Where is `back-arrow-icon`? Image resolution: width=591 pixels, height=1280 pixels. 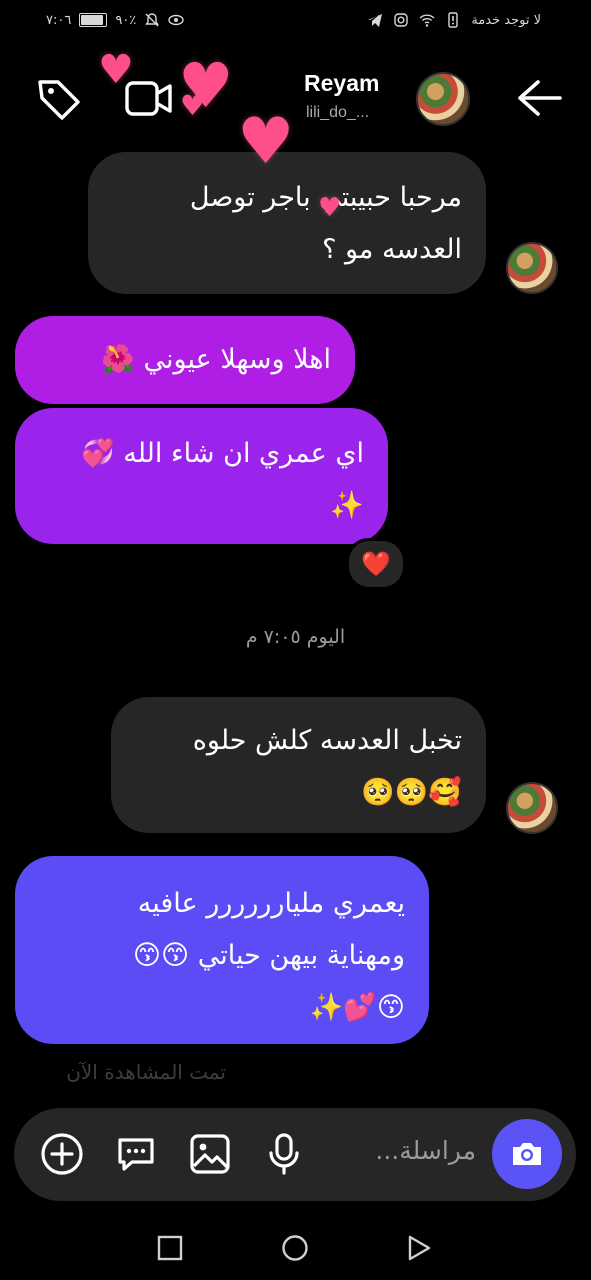
back-arrow-icon is located at coordinates (539, 98).